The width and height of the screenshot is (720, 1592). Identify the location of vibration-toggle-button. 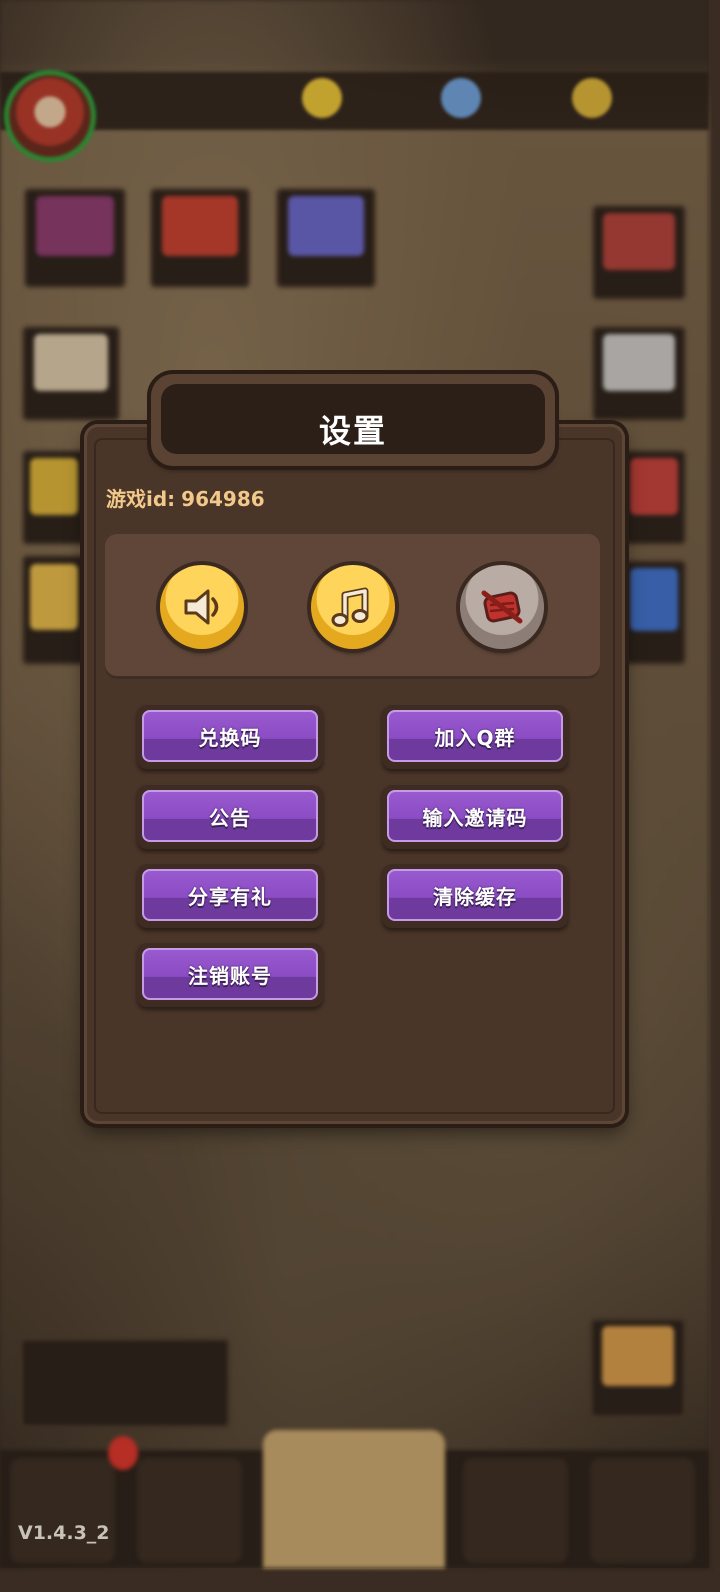
(502, 607).